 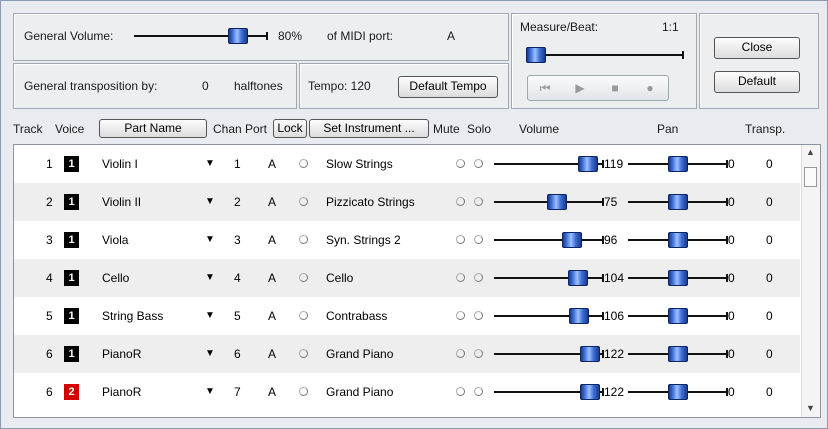 What do you see at coordinates (152, 240) in the screenshot?
I see `part-name-dropdown: Viola` at bounding box center [152, 240].